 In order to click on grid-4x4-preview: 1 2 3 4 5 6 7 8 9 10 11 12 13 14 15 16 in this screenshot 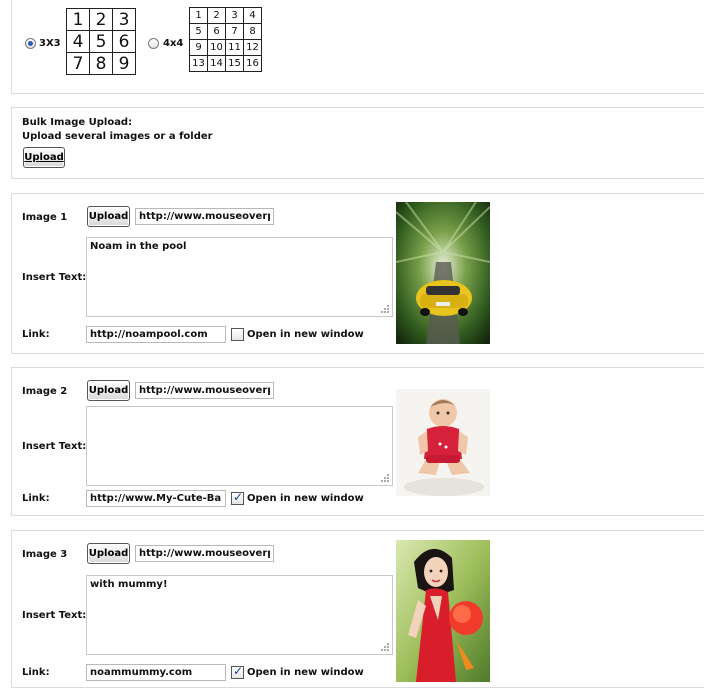, I will do `click(225, 39)`.